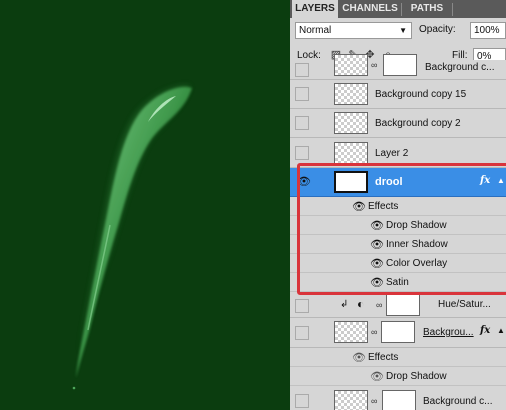  Describe the element at coordinates (315, 30) in the screenshot. I see `blend-mode-value: Normal` at that location.